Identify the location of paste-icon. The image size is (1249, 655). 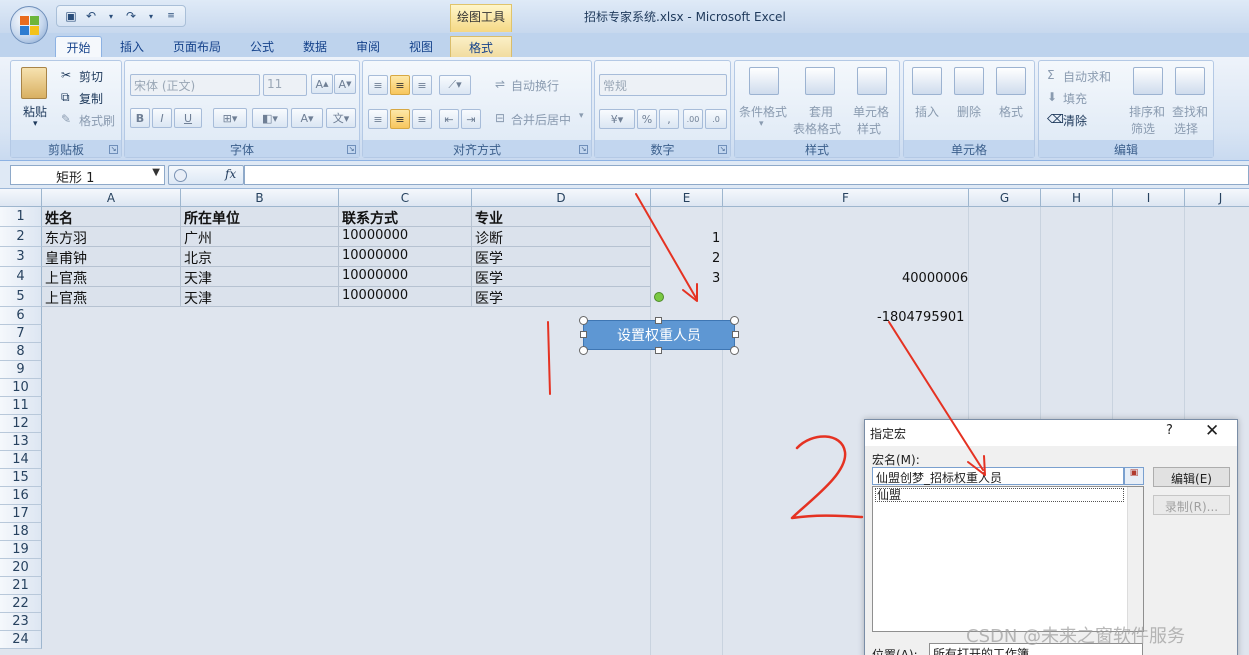
(34, 83).